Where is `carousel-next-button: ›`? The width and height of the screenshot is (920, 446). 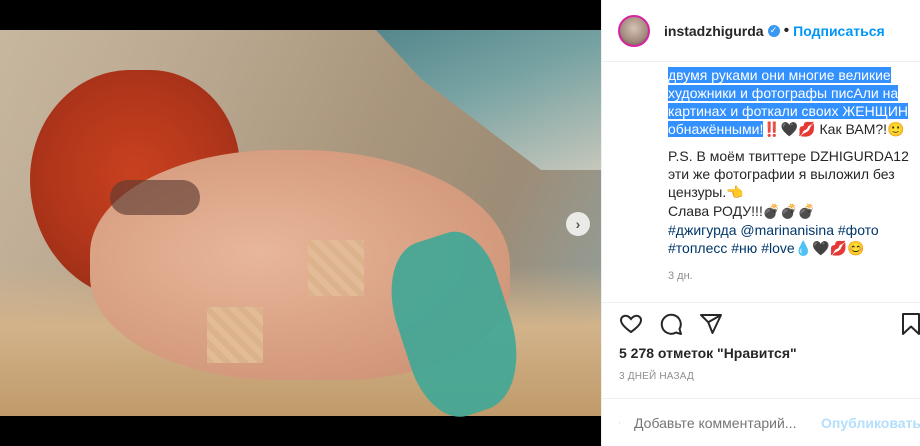 carousel-next-button: › is located at coordinates (578, 224).